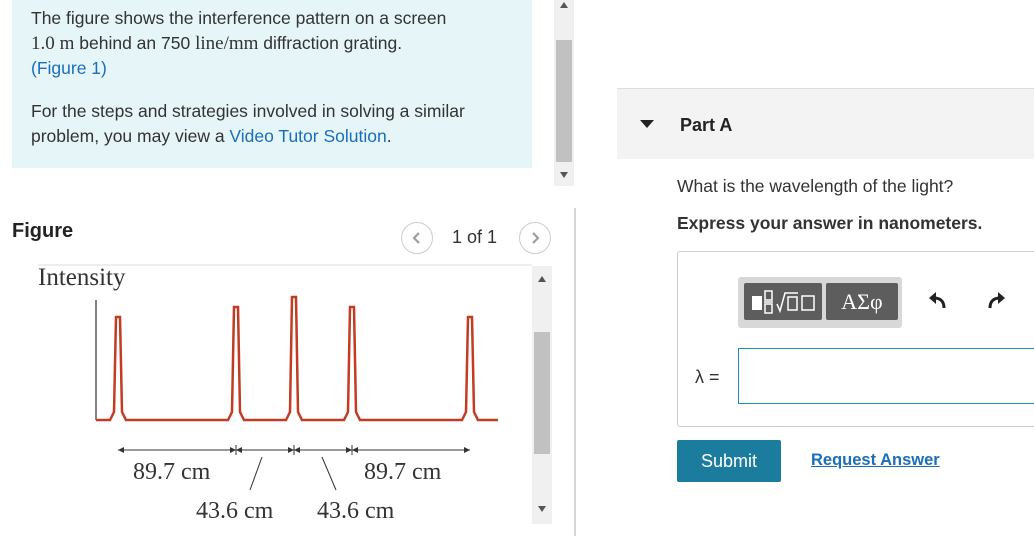 This screenshot has height=541, width=1034. What do you see at coordinates (564, 101) in the screenshot?
I see `intro-scroll-thumb` at bounding box center [564, 101].